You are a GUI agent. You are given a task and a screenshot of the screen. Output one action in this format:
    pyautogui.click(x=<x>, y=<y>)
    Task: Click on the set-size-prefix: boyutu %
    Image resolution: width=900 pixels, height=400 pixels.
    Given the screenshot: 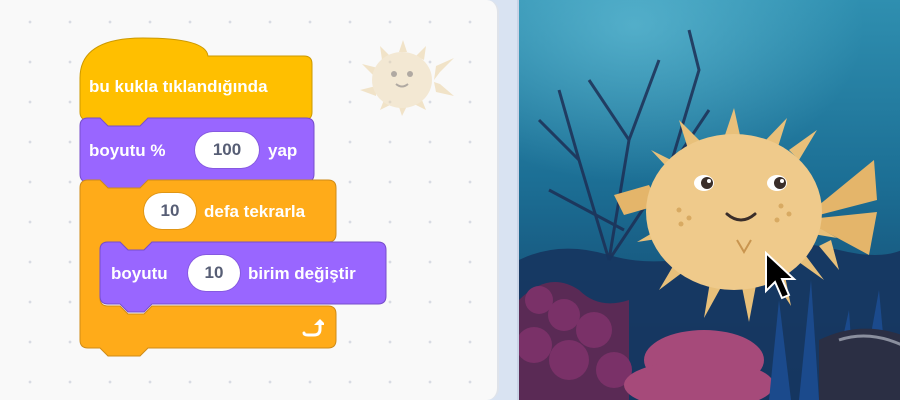 What is the action you would take?
    pyautogui.click(x=127, y=151)
    